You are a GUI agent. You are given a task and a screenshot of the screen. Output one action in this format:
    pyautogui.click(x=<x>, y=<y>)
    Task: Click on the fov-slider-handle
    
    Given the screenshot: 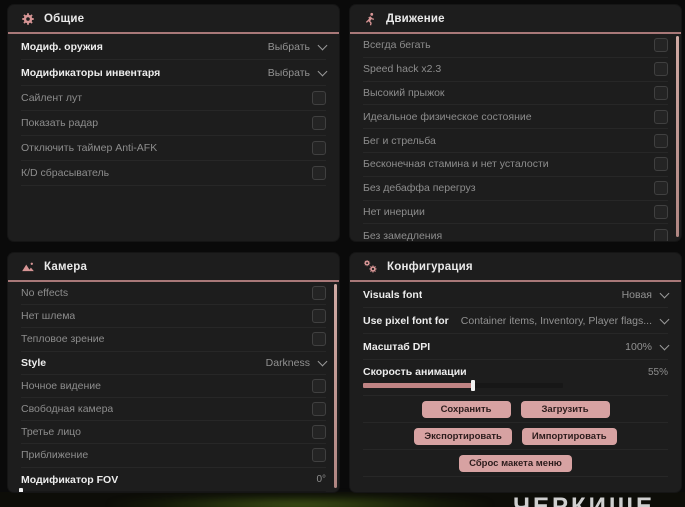 What is the action you would take?
    pyautogui.click(x=21, y=489)
    